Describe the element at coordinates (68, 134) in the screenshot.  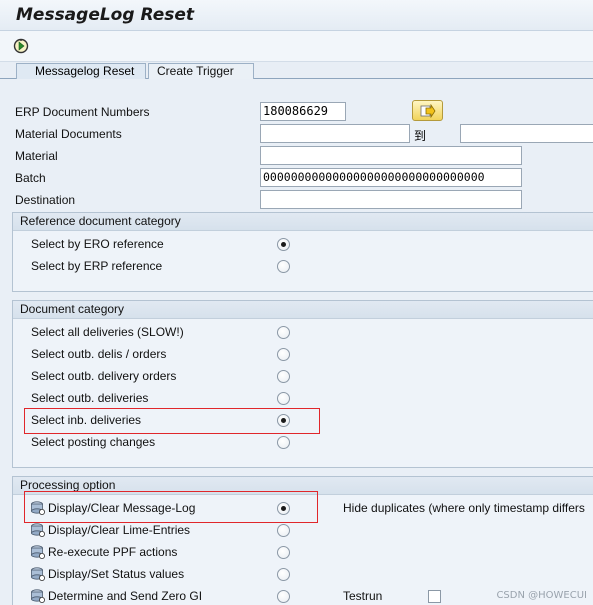
I see `material-docs-label: Material Documents` at that location.